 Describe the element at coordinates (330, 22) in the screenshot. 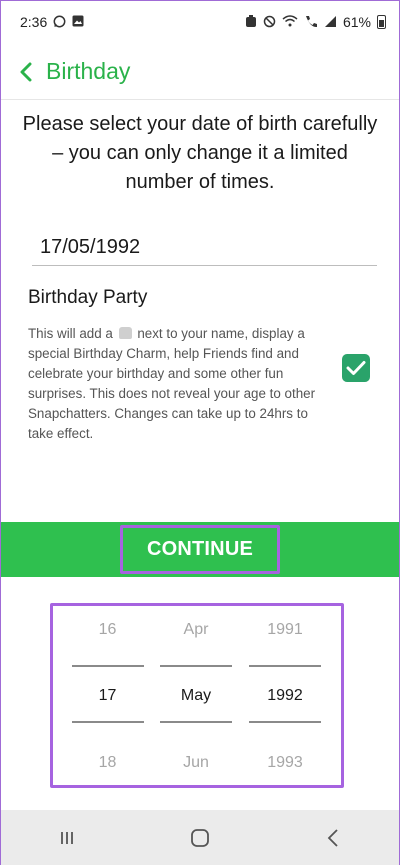

I see `signal-icon` at that location.